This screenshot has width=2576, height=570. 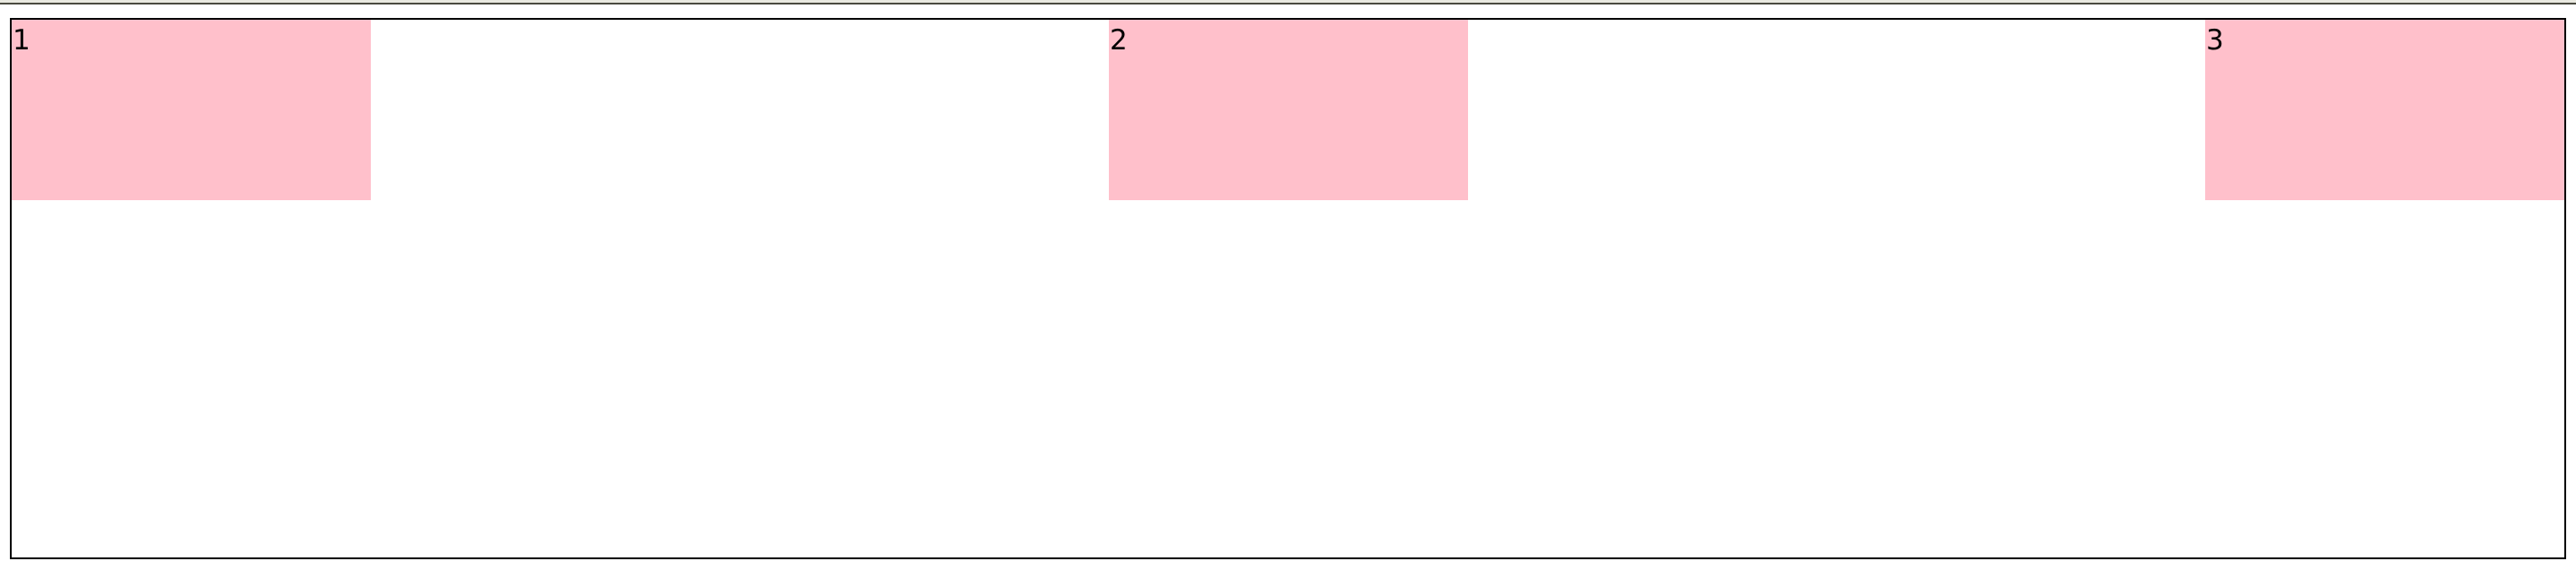 What do you see at coordinates (2215, 40) in the screenshot?
I see `box-label: 3` at bounding box center [2215, 40].